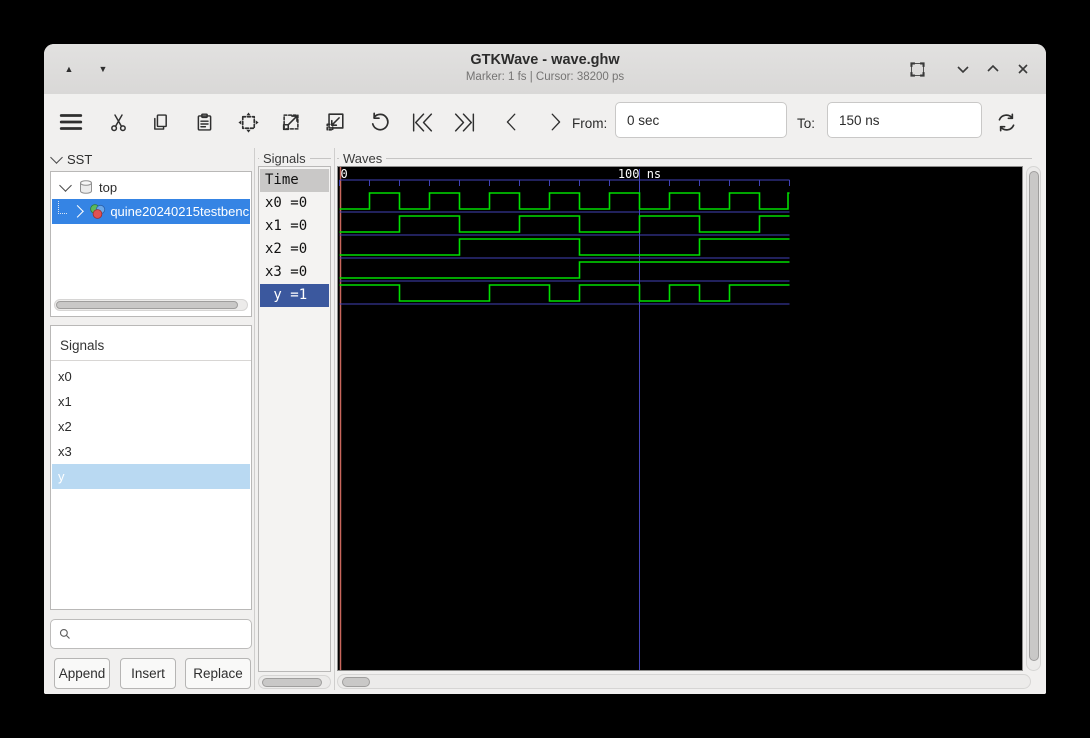 This screenshot has height=738, width=1090. What do you see at coordinates (151, 244) in the screenshot?
I see `sst-tree: top quine20240215testbench` at bounding box center [151, 244].